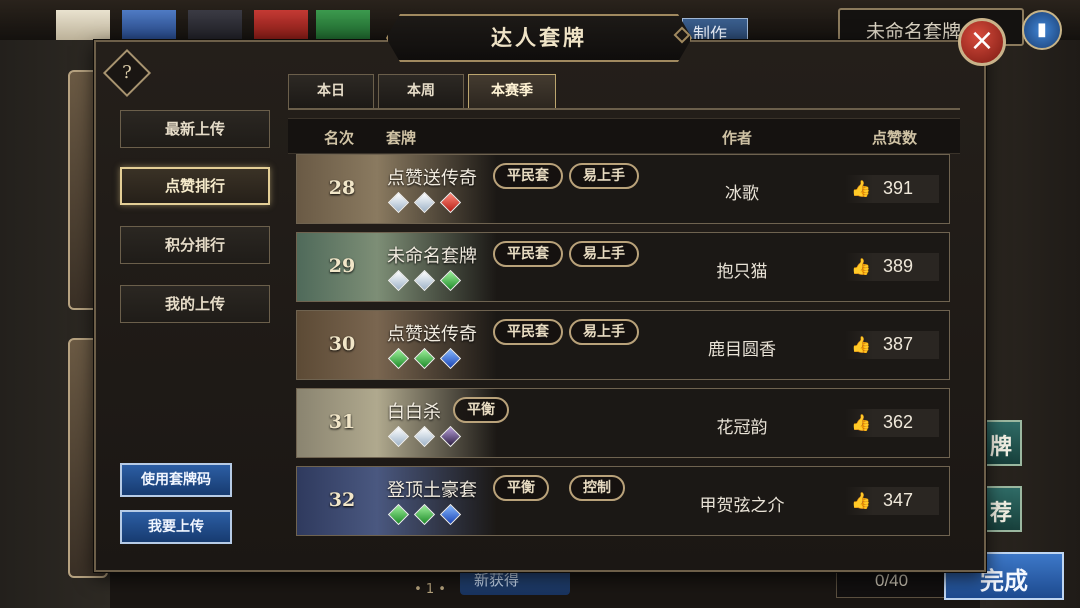 The width and height of the screenshot is (1080, 608). I want to click on menu-my-uploads: 我的上传, so click(195, 304).